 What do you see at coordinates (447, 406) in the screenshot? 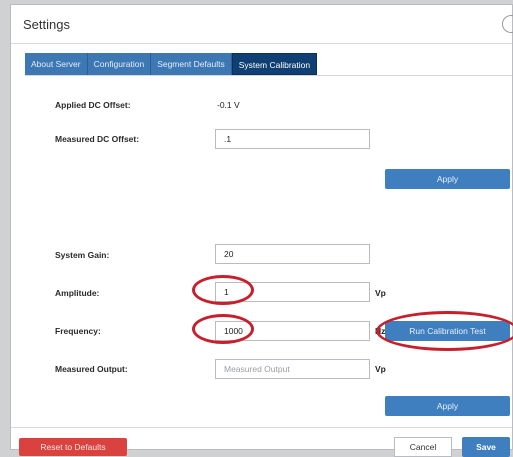
I see `apply-calibration-button: Apply` at bounding box center [447, 406].